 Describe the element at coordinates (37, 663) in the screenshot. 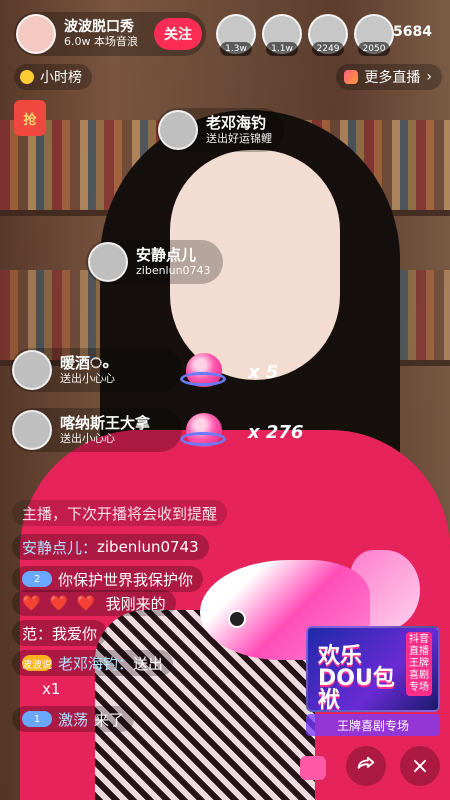

I see `fan-badge: 波波说` at that location.